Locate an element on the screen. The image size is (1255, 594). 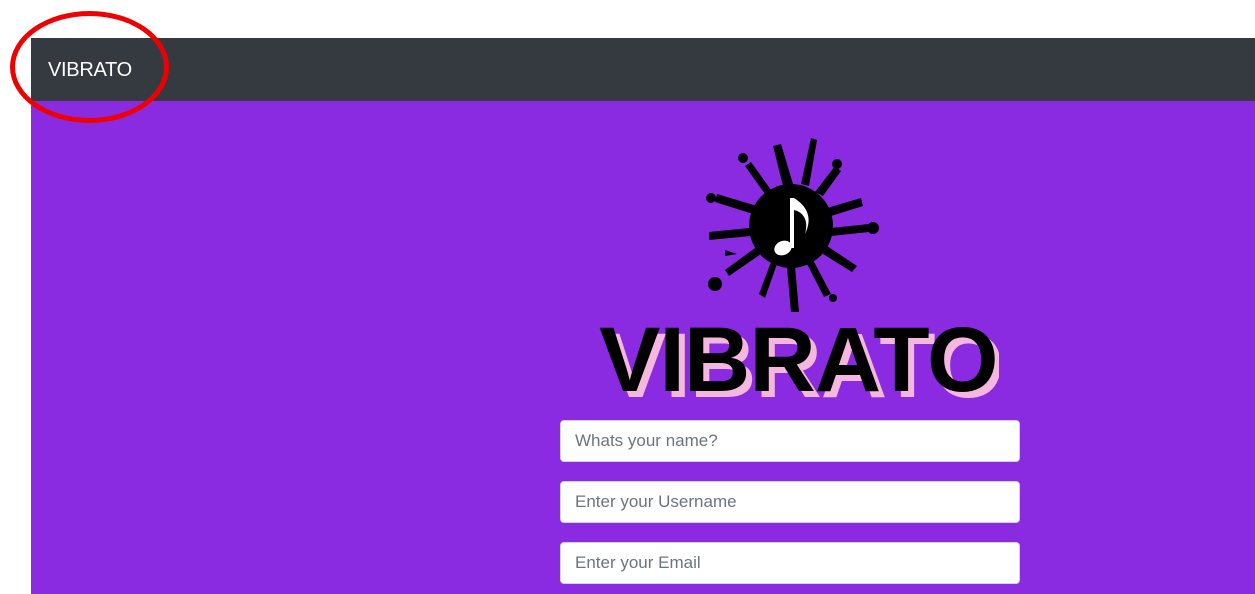
username-input is located at coordinates (790, 502).